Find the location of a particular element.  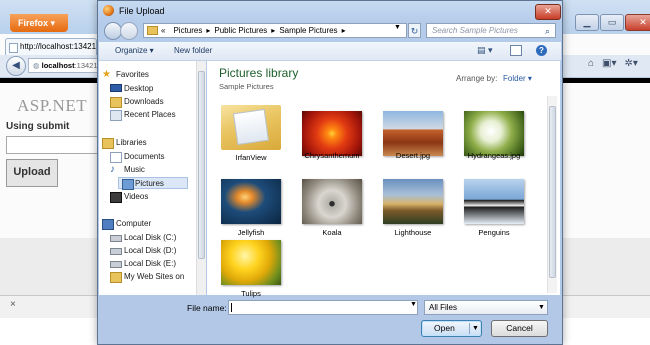

nav-downloads: Downloads is located at coordinates (135, 102).